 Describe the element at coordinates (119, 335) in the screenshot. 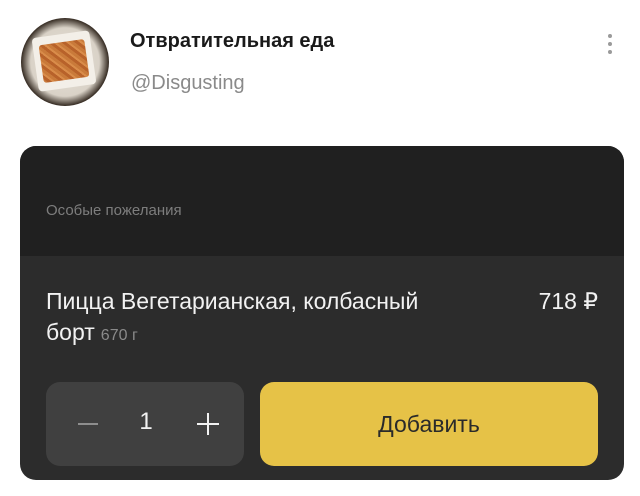

I see `item-weight: 670 г` at that location.